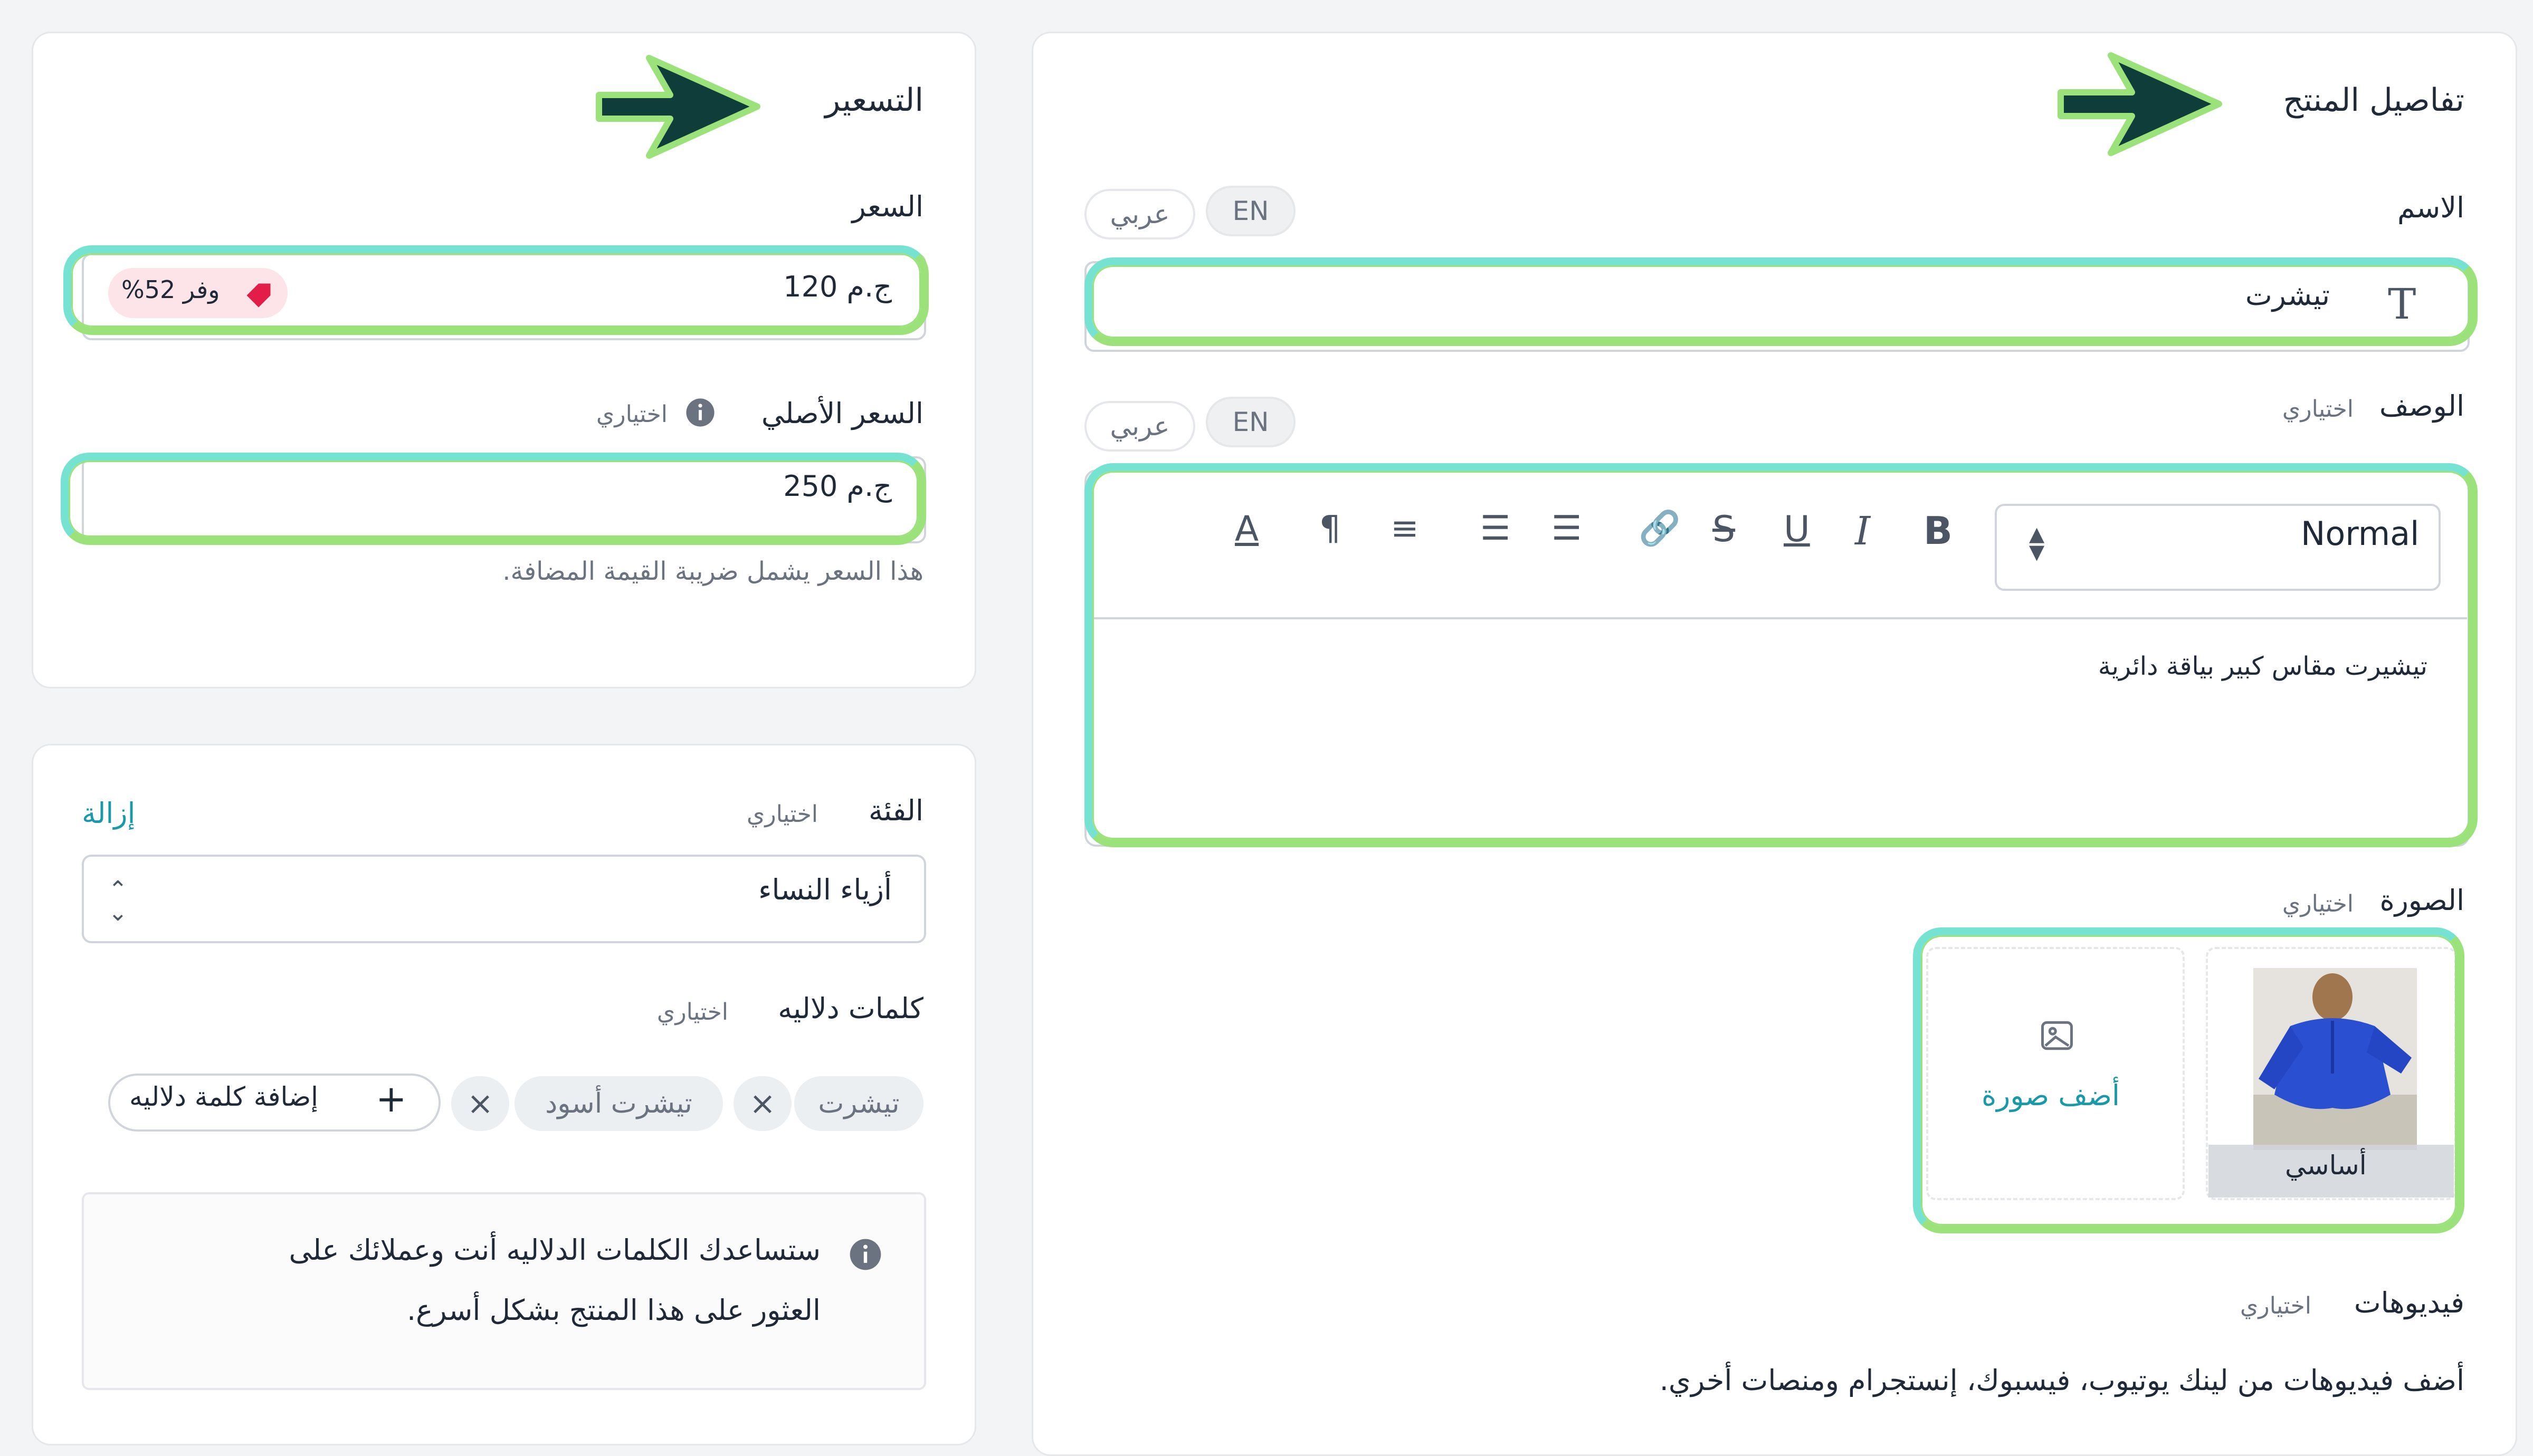 The height and width of the screenshot is (1456, 2533). I want to click on videos-optional: اختياري, so click(2275, 1305).